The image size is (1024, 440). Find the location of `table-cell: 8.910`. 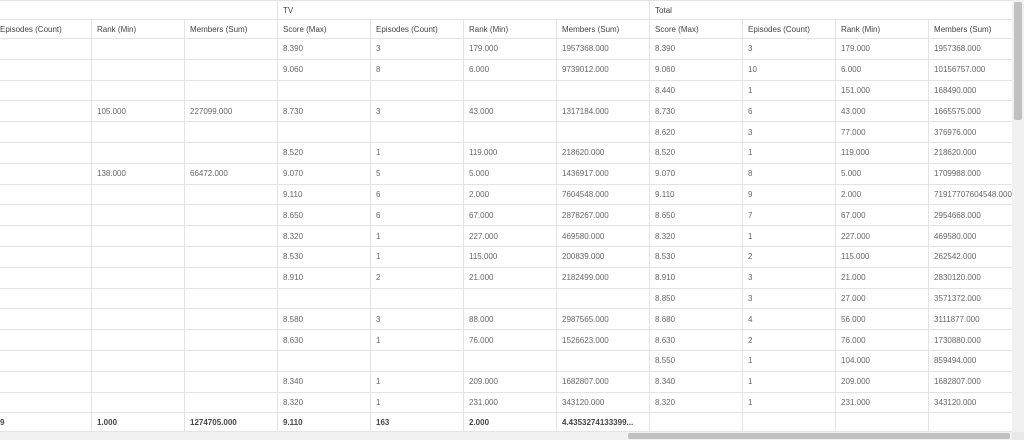

table-cell: 8.910 is located at coordinates (324, 277).